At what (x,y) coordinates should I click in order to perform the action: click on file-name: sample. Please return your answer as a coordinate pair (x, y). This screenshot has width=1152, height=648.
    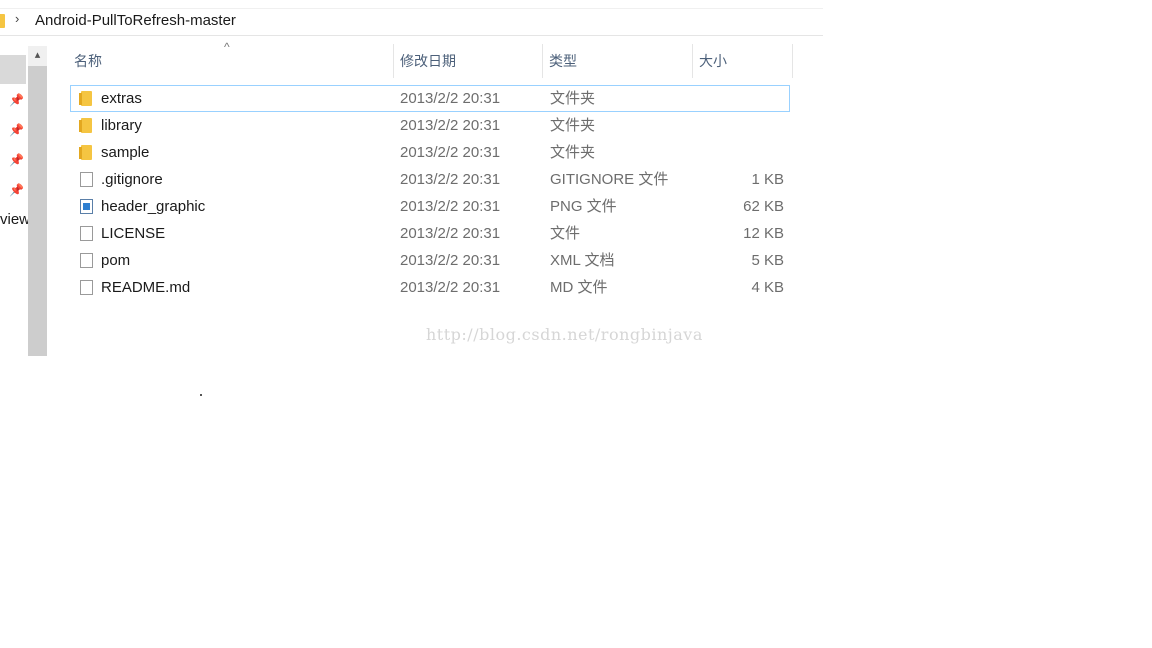
    Looking at the image, I should click on (125, 152).